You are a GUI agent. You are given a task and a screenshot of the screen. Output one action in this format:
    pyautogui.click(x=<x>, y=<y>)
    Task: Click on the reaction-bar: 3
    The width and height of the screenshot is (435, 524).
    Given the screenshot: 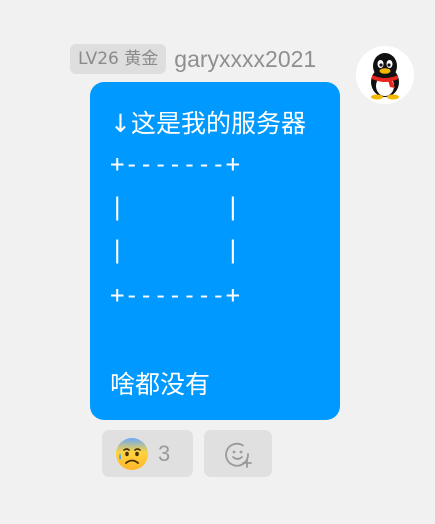 What is the action you would take?
    pyautogui.click(x=187, y=453)
    